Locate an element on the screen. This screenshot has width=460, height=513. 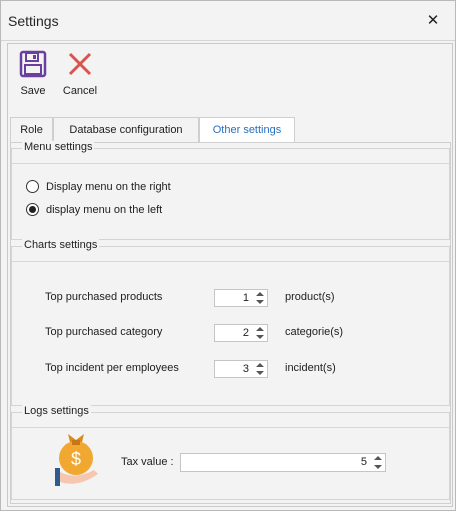
money-bag-hand-icon: $ is located at coordinates (76, 460).